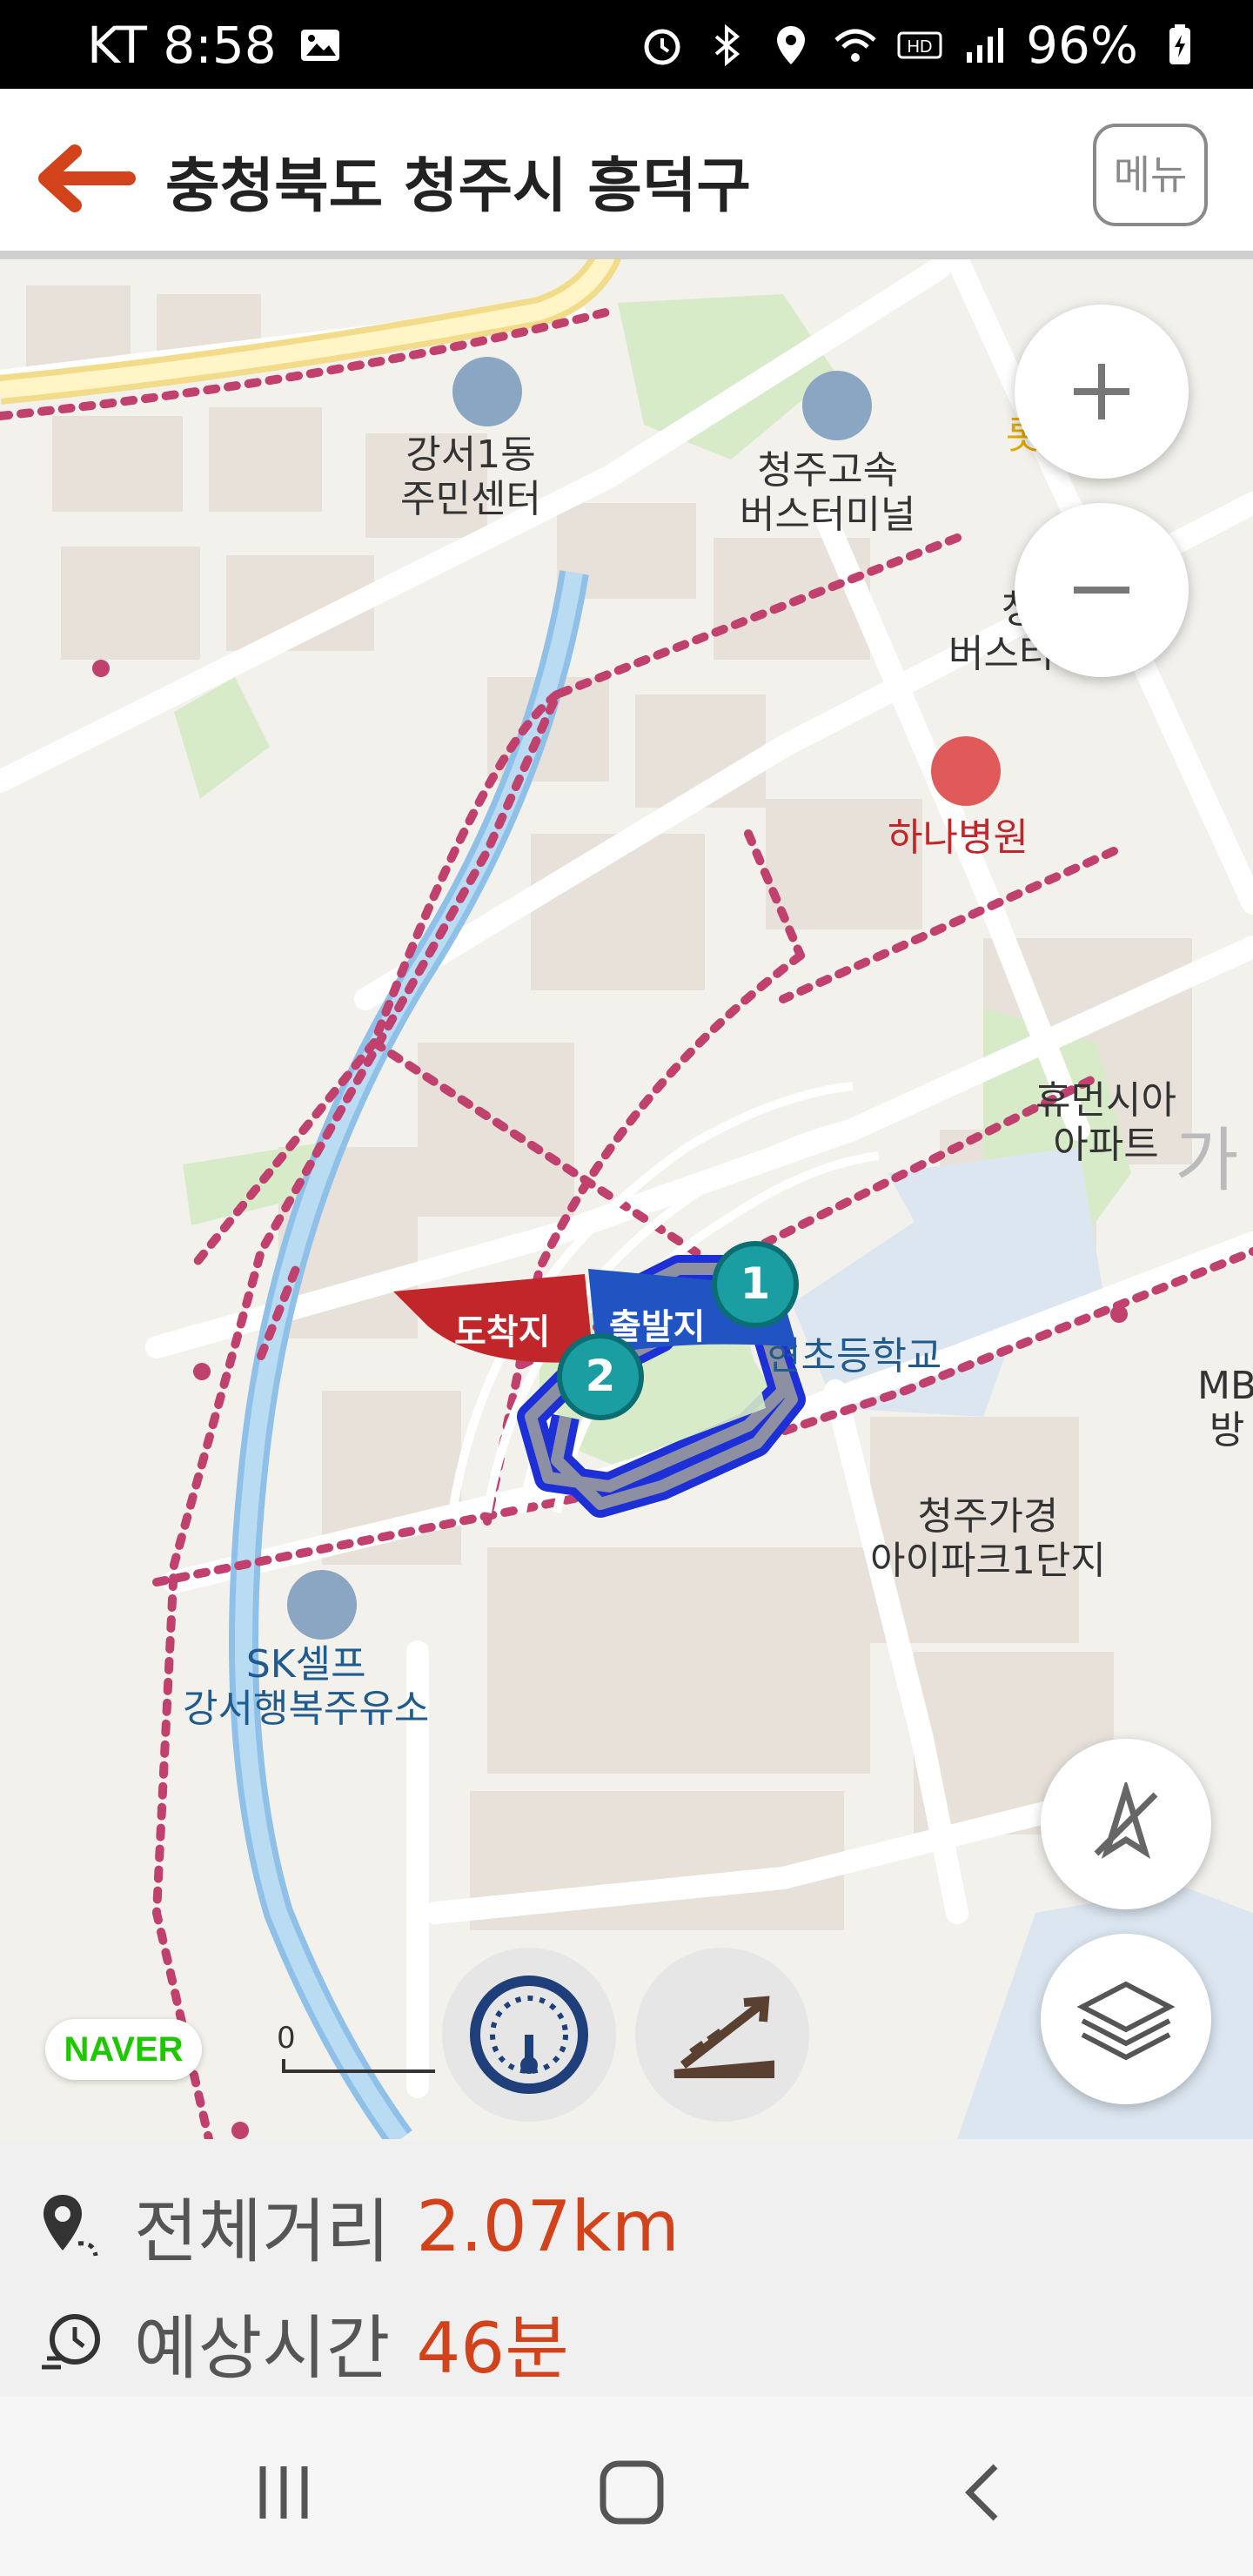 The width and height of the screenshot is (1253, 2576). Describe the element at coordinates (755, 1284) in the screenshot. I see `route-marker-1: 1` at that location.